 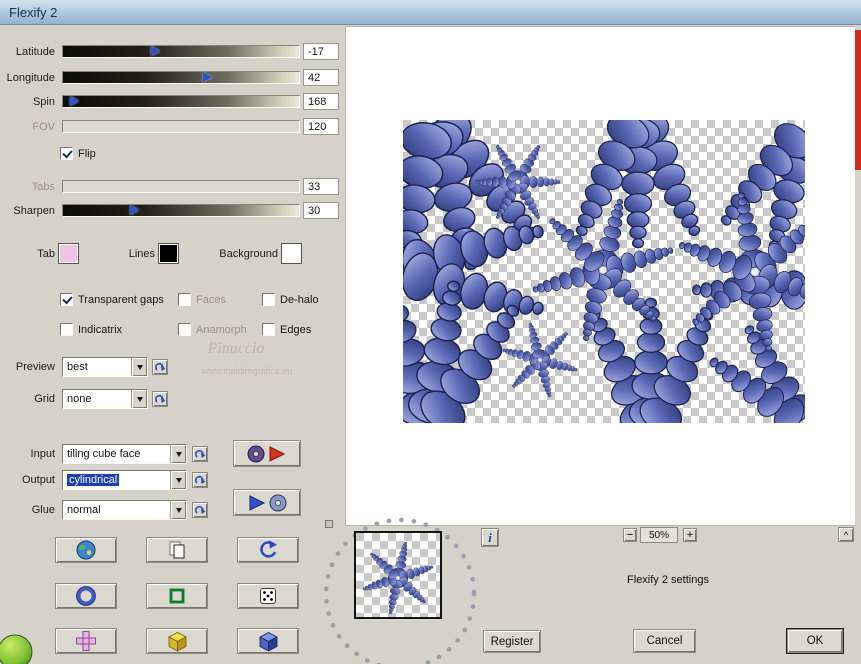 What do you see at coordinates (168, 253) in the screenshot?
I see `lines-color-swatch` at bounding box center [168, 253].